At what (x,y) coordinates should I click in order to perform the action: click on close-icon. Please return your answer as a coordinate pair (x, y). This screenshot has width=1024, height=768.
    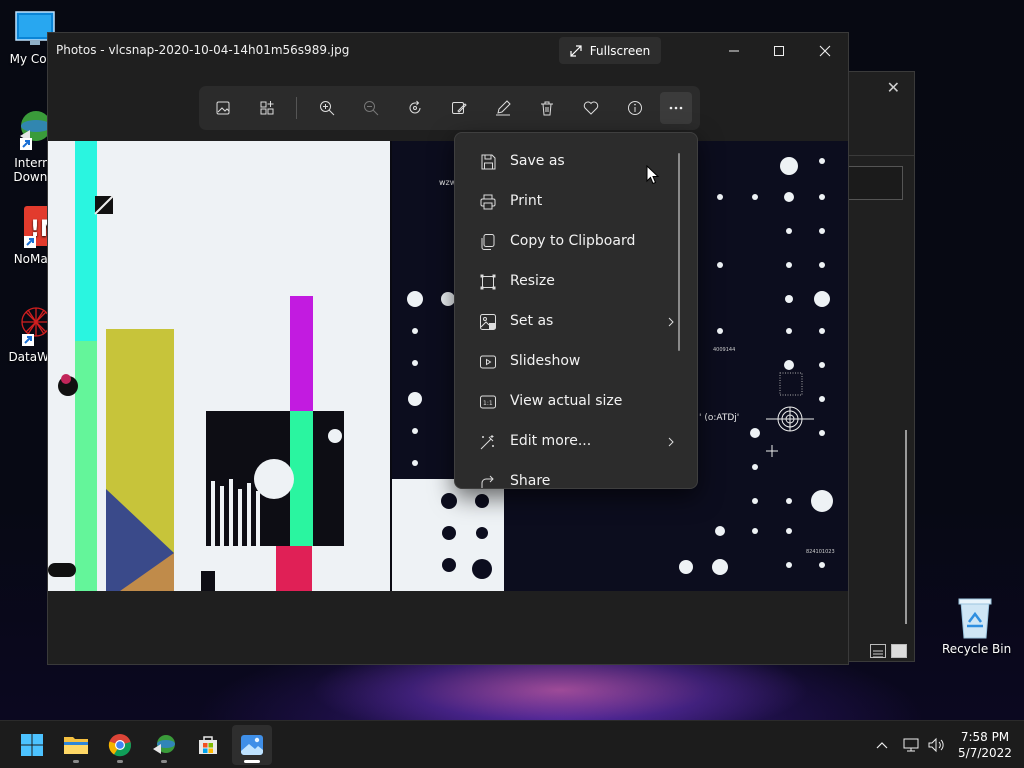
    Looking at the image, I should click on (825, 51).